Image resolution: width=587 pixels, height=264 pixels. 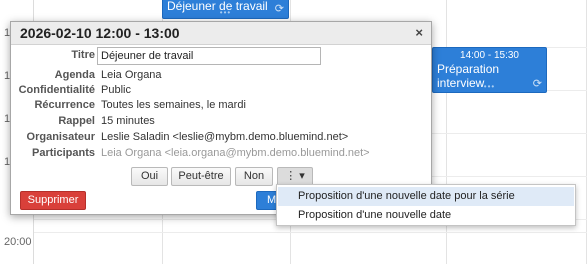 I want to click on popup-header: 2026-02-10 12:00 - 13:00 ×, so click(x=221, y=33).